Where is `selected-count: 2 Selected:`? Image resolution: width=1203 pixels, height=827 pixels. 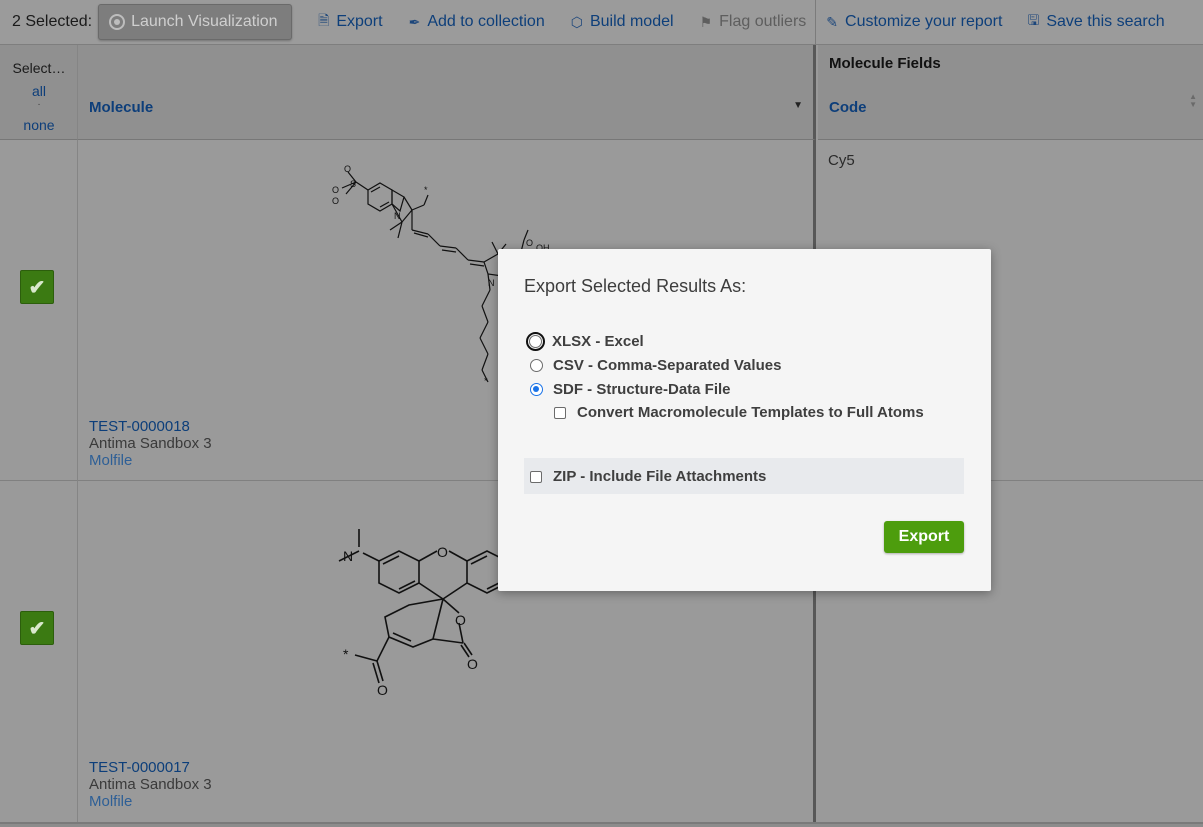 selected-count: 2 Selected: is located at coordinates (52, 21).